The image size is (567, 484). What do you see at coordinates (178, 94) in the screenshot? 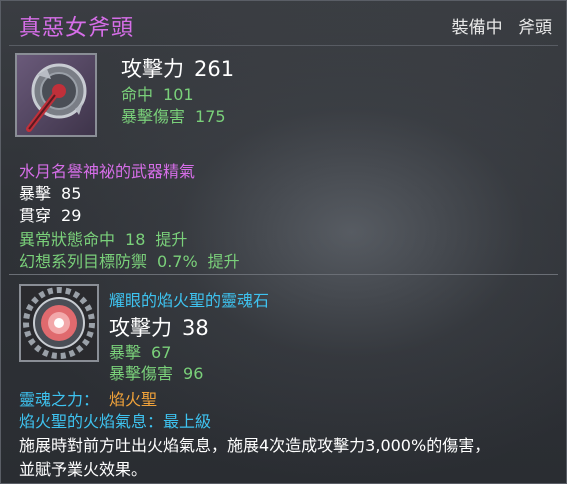
I see `stat-value: 101` at bounding box center [178, 94].